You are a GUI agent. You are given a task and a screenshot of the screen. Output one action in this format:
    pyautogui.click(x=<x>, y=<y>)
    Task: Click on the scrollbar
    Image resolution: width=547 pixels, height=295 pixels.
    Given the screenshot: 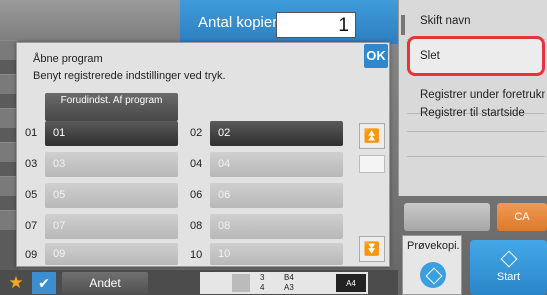 What is the action you would take?
    pyautogui.click(x=372, y=164)
    